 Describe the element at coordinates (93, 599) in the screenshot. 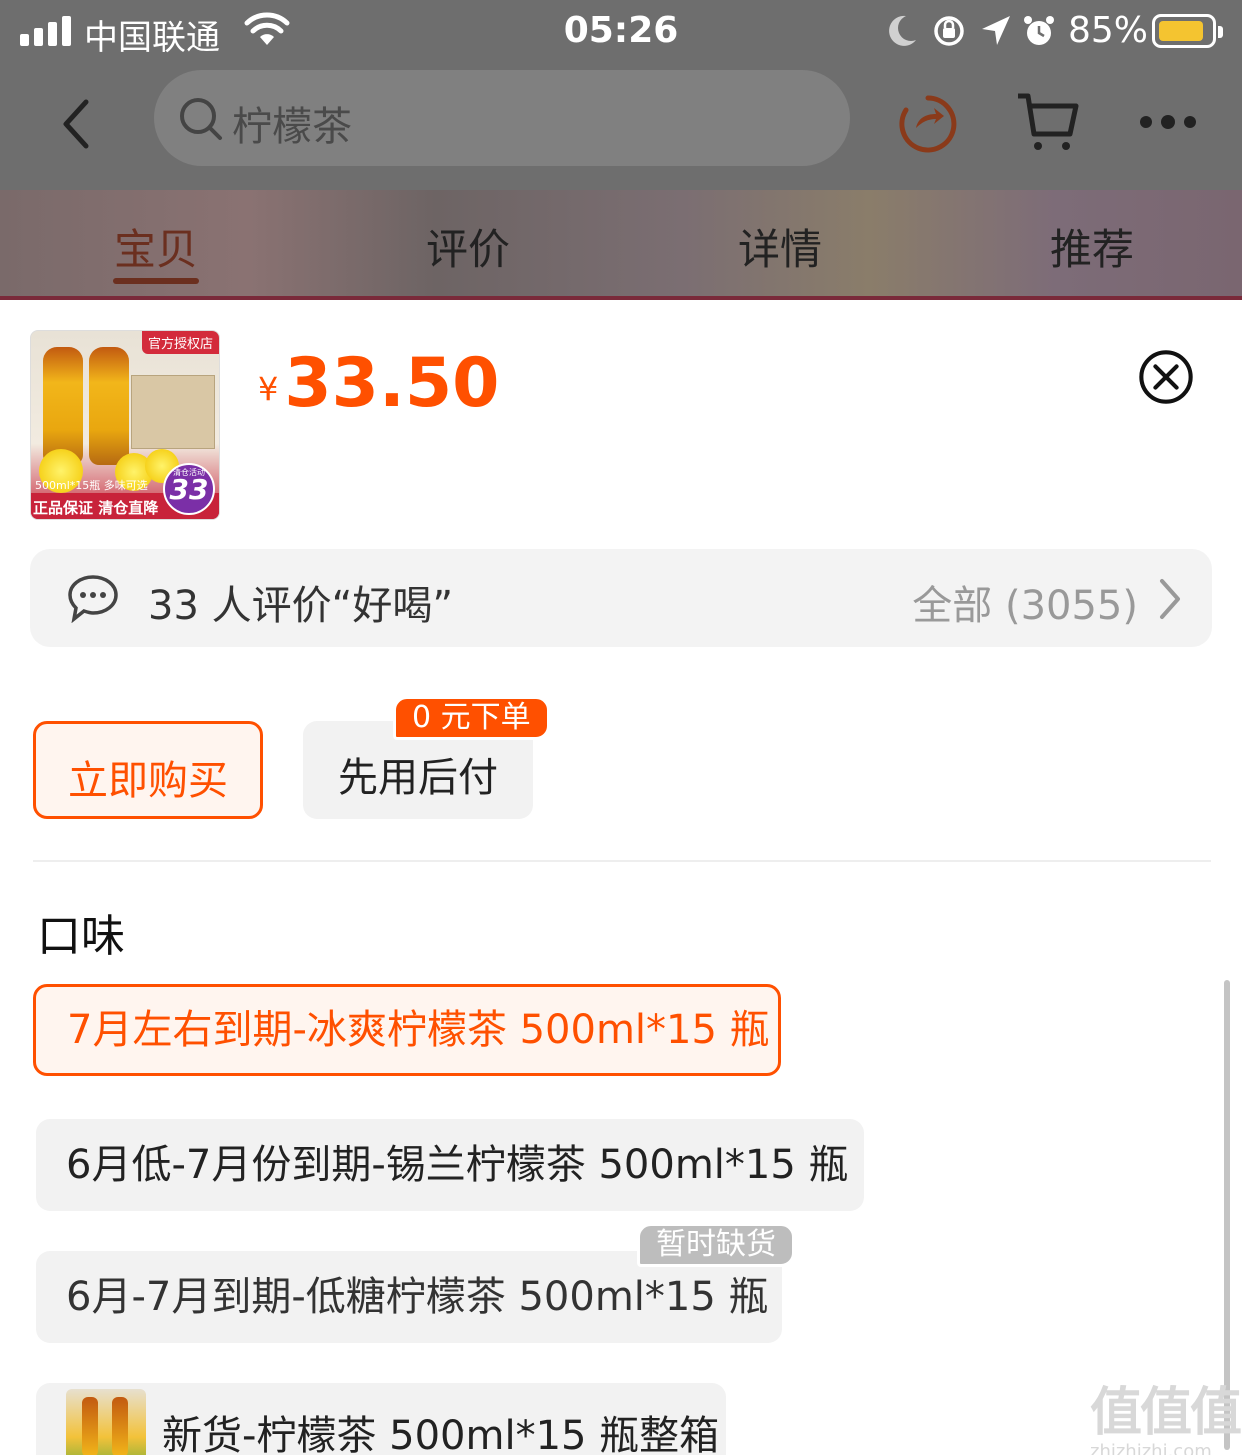

I see `chat-bubble-icon` at that location.